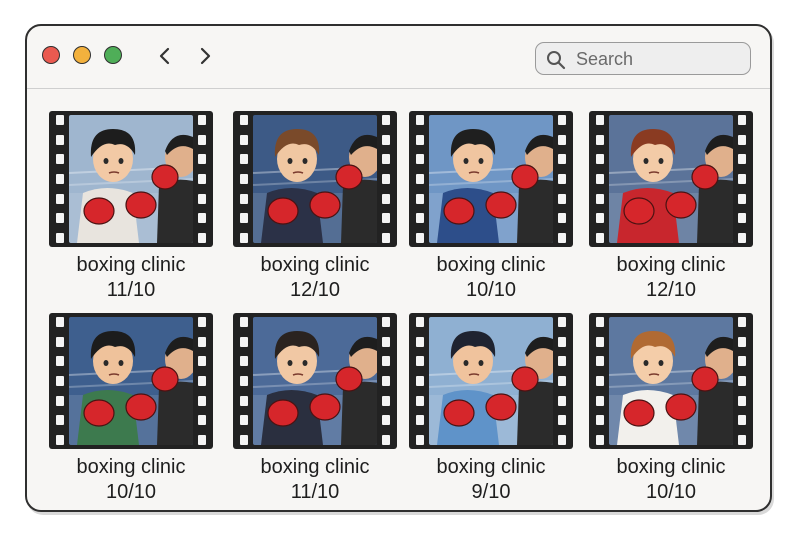 This screenshot has height=533, width=800. I want to click on video-date: 9/10, so click(491, 492).